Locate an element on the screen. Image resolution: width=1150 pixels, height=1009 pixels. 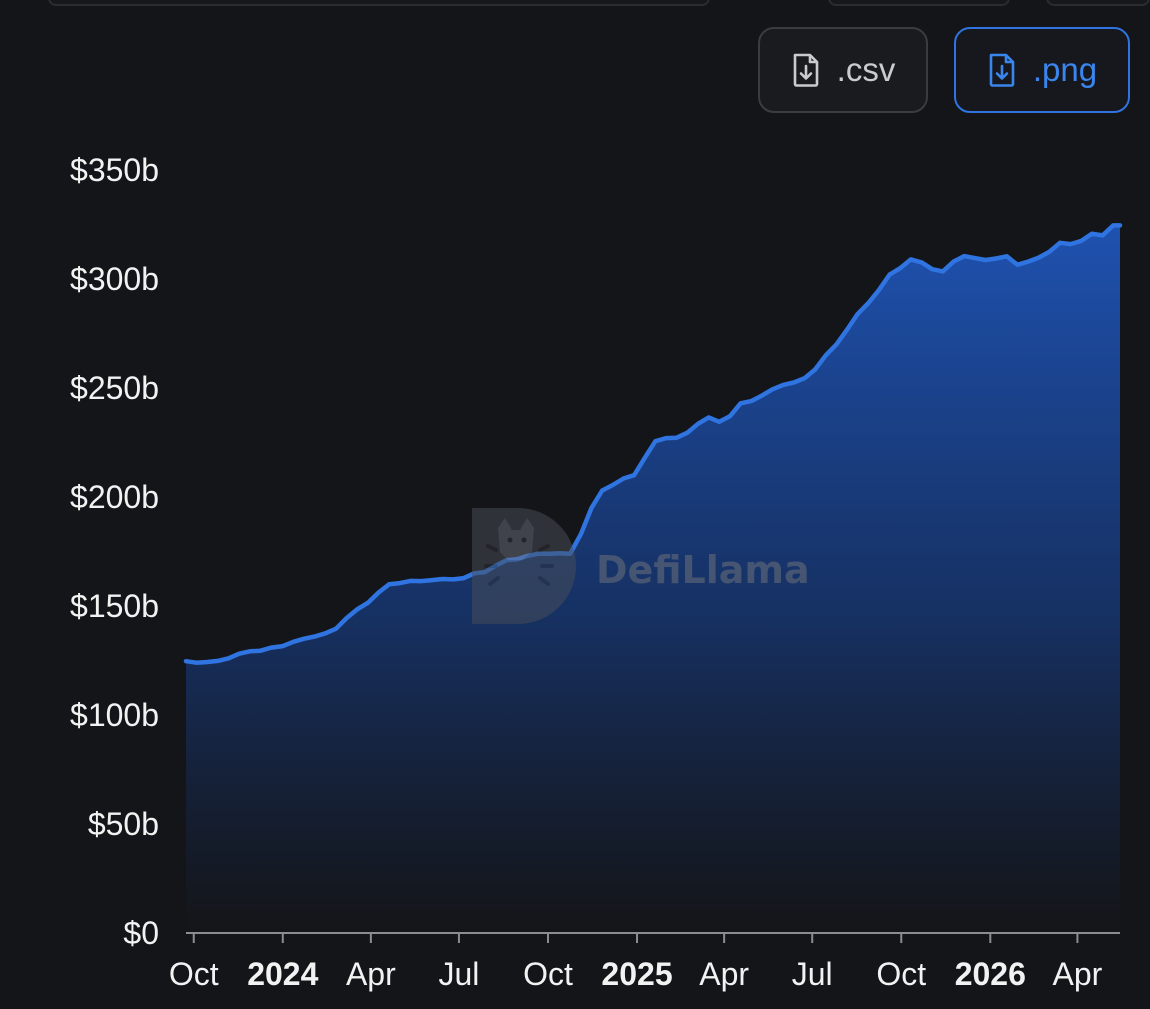
x-tick-label: 2025 is located at coordinates (636, 974).